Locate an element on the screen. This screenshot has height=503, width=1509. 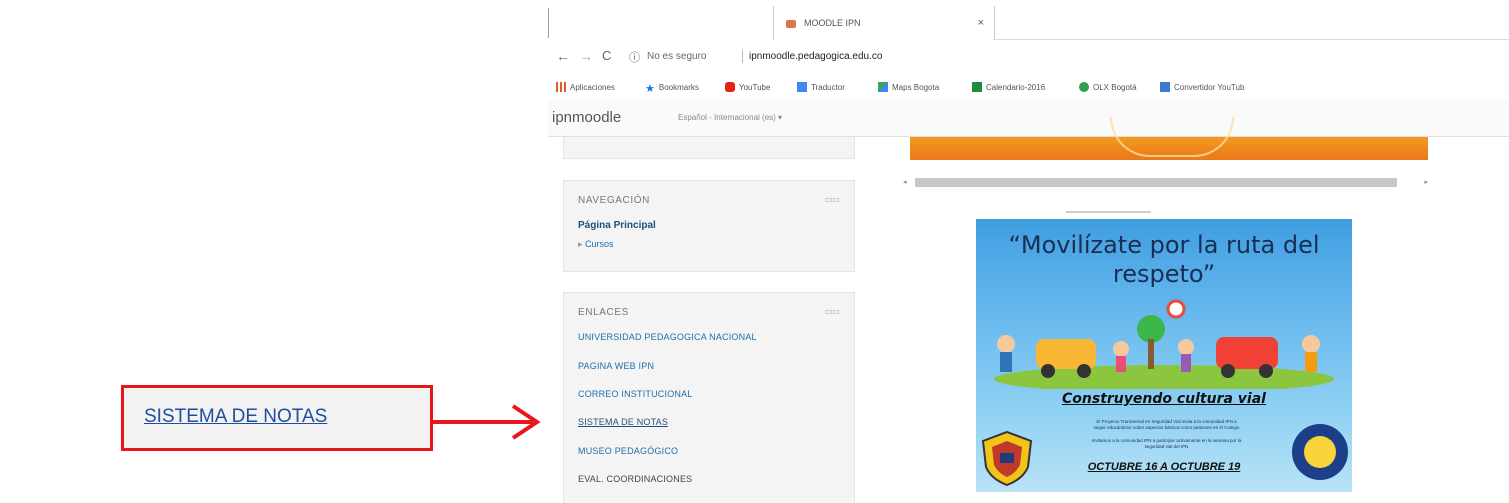
seguridad-vial-badge-icon is located at coordinates (1320, 452).